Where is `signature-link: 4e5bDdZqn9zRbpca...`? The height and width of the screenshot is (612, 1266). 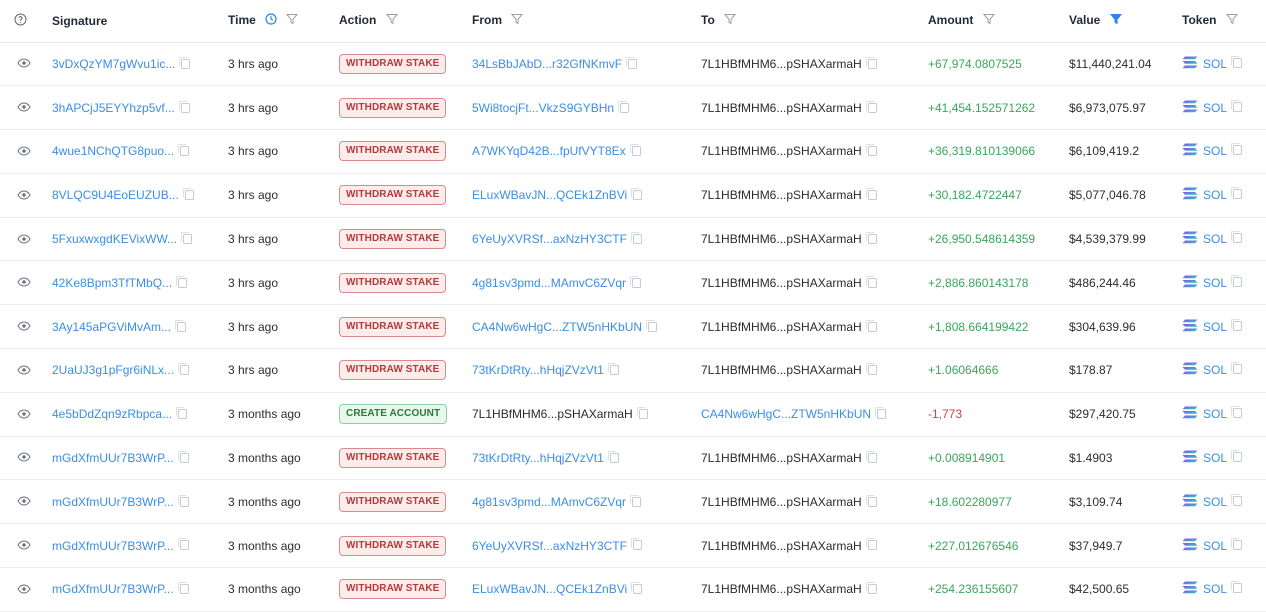 signature-link: 4e5bDdZqn9zRbpca... is located at coordinates (112, 414).